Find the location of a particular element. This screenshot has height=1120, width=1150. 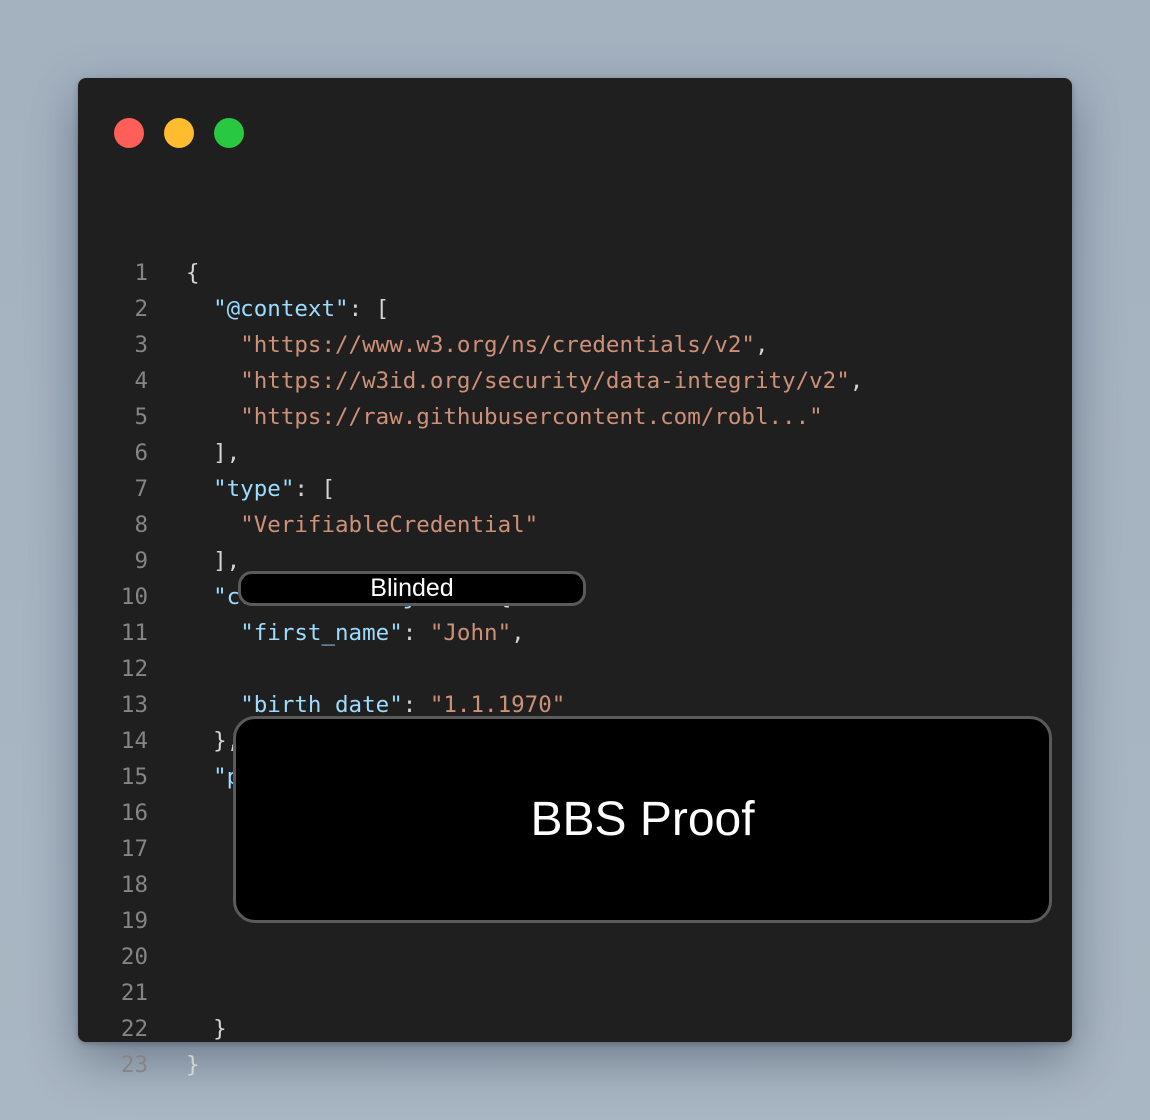

line-number: 11 is located at coordinates (134, 633).